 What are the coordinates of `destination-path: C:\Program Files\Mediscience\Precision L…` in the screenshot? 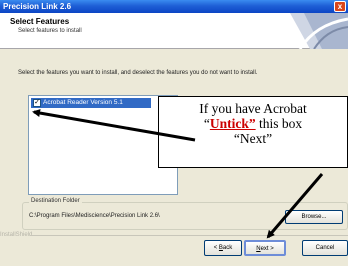 It's located at (94, 216).